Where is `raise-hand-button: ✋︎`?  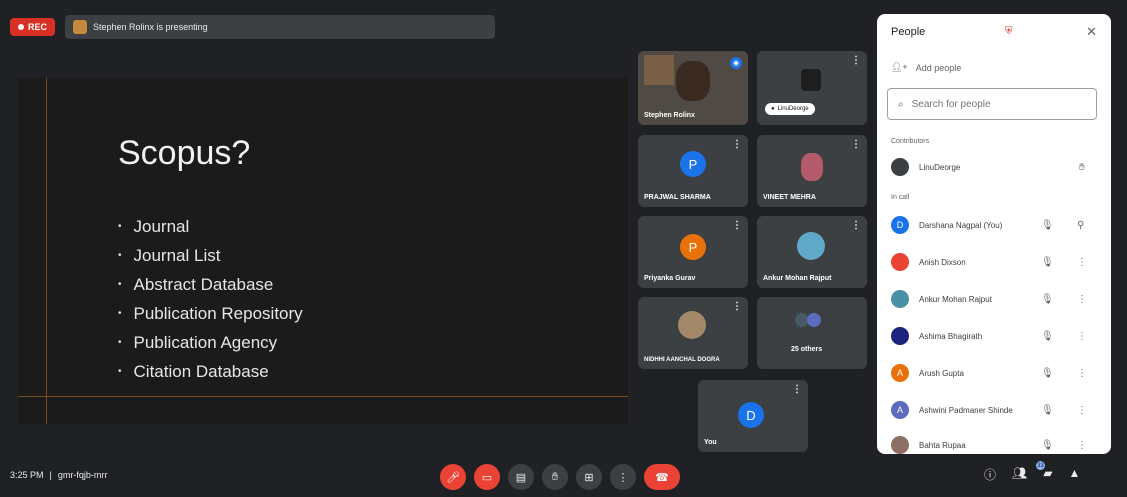
raise-hand-button: ✋︎ is located at coordinates (555, 477).